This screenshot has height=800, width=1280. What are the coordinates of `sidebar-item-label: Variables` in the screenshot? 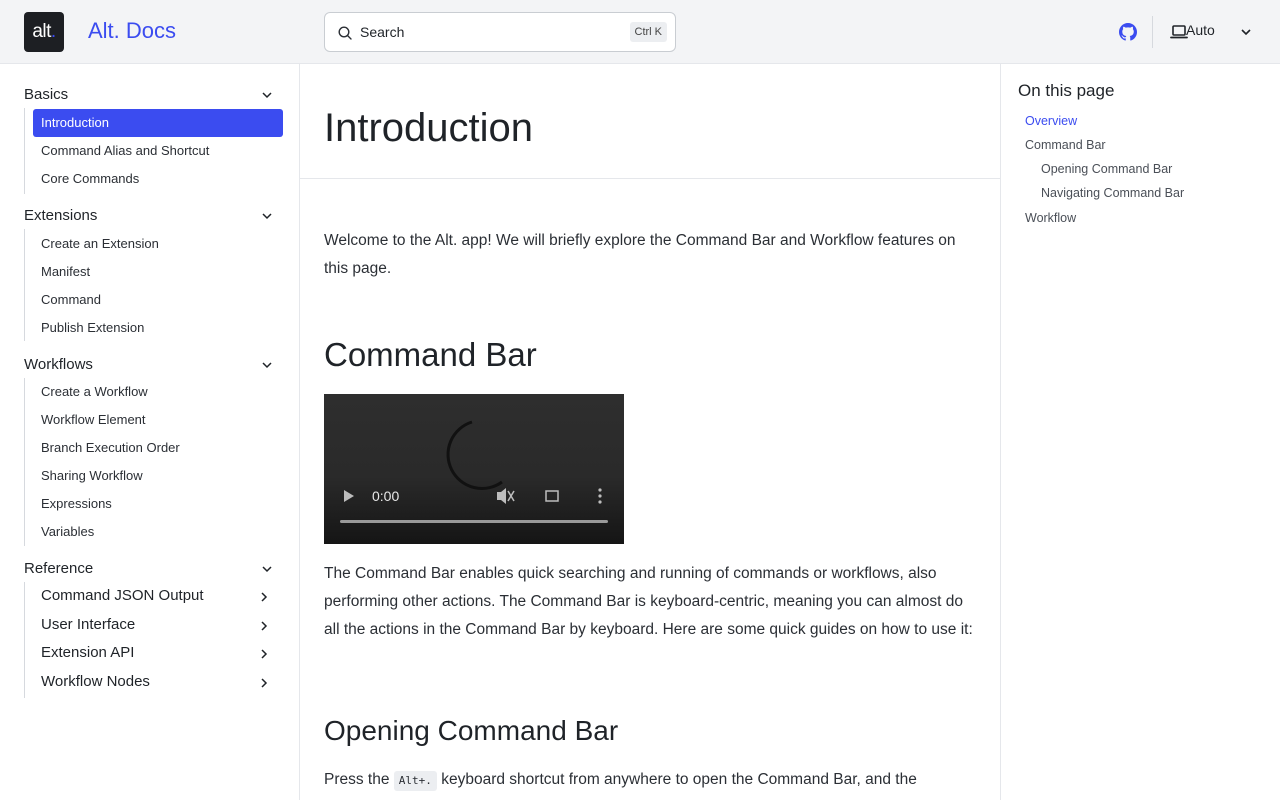 It's located at (68, 531).